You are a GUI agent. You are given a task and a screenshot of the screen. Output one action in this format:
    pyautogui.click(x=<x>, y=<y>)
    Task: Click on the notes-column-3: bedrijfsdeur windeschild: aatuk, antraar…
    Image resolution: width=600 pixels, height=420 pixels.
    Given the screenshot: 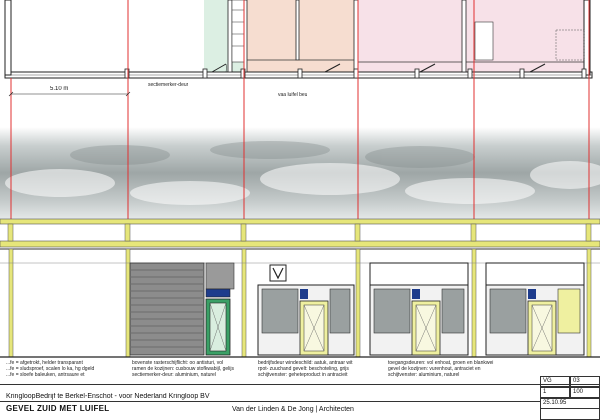 What is the action you would take?
    pyautogui.click(x=320, y=369)
    